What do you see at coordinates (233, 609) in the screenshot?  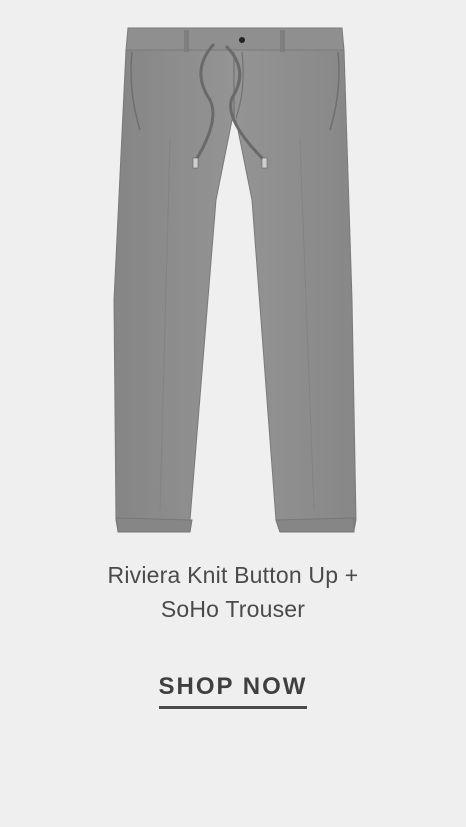 I see `product-title-line-2: SoHo Trouser` at bounding box center [233, 609].